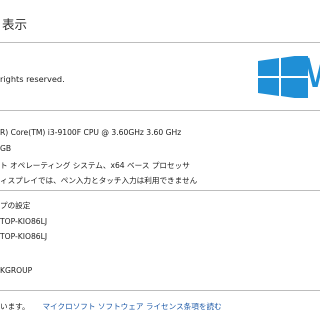  What do you see at coordinates (24, 221) in the screenshot?
I see `computer-name-value: TOP-KIO86LJ` at bounding box center [24, 221].